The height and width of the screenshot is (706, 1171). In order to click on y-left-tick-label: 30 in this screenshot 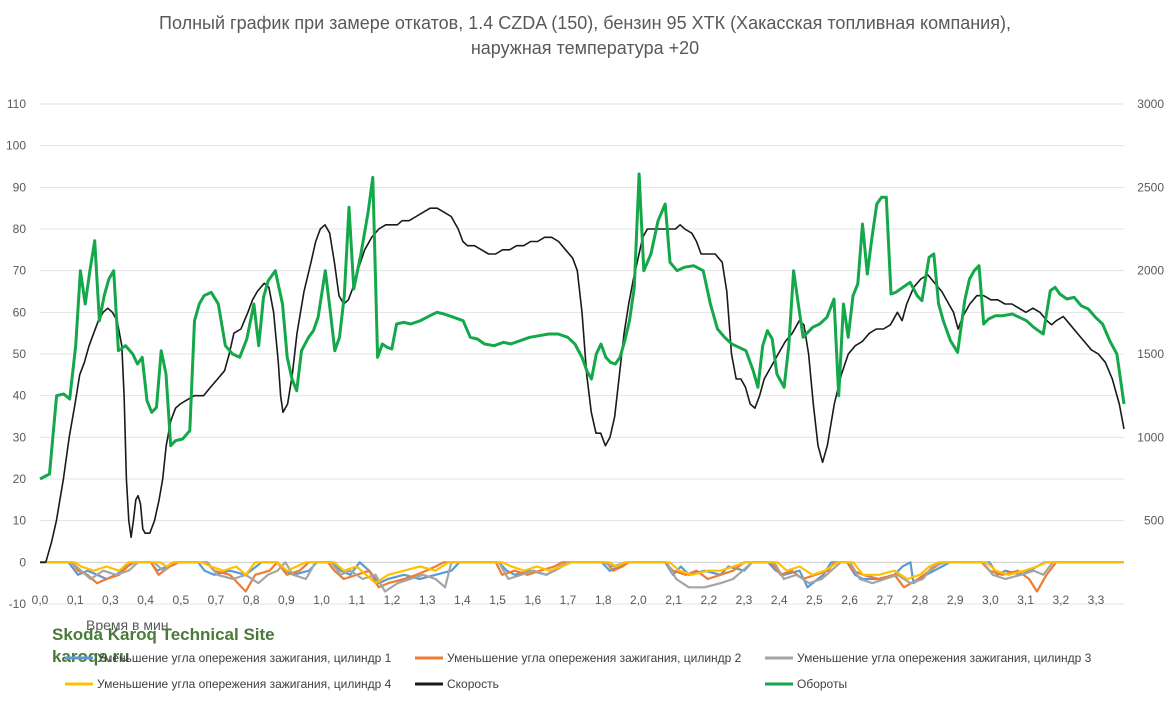, I will do `click(20, 437)`.